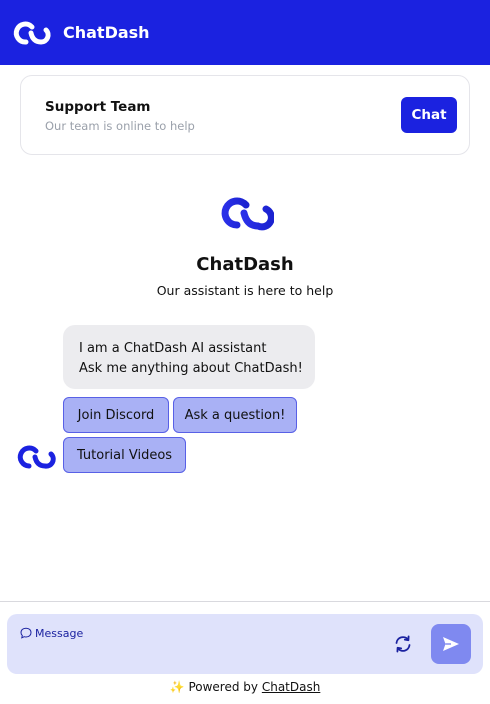  I want to click on bot-message-line: I am a ChatDash AI assistant, so click(173, 348).